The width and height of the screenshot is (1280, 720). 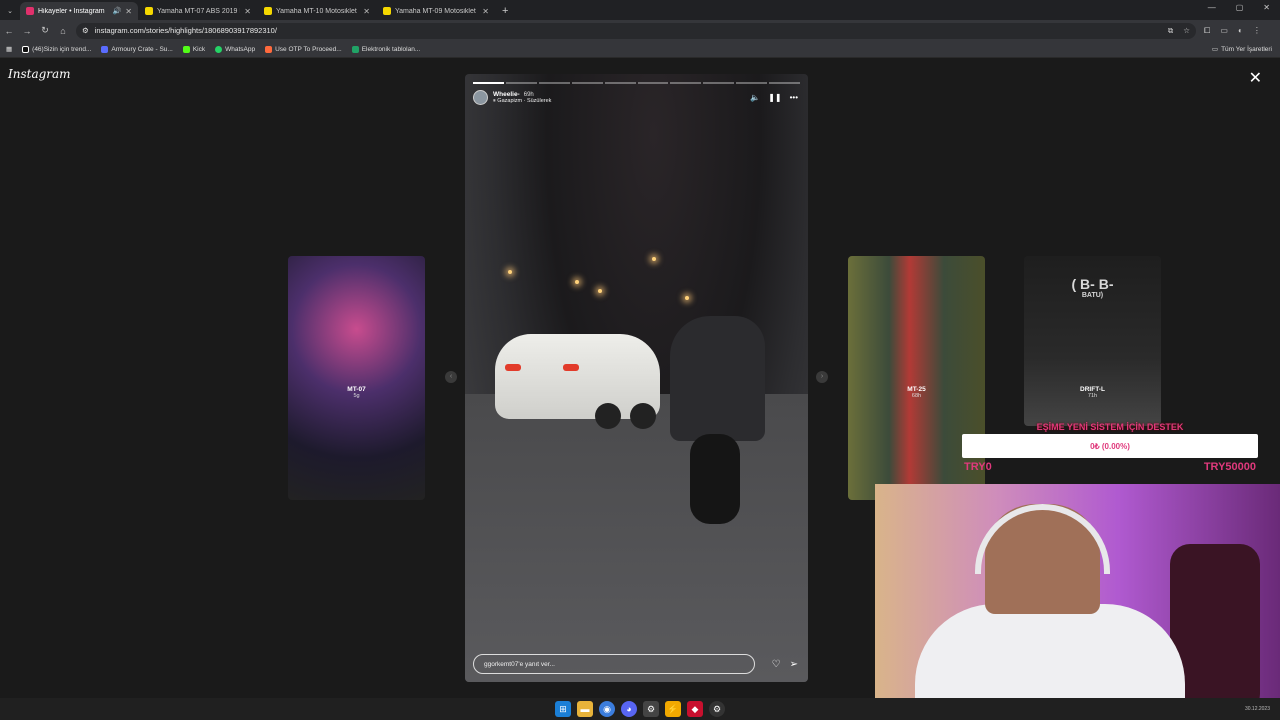 I want to click on highlight-age: 68h, so click(x=916, y=396).